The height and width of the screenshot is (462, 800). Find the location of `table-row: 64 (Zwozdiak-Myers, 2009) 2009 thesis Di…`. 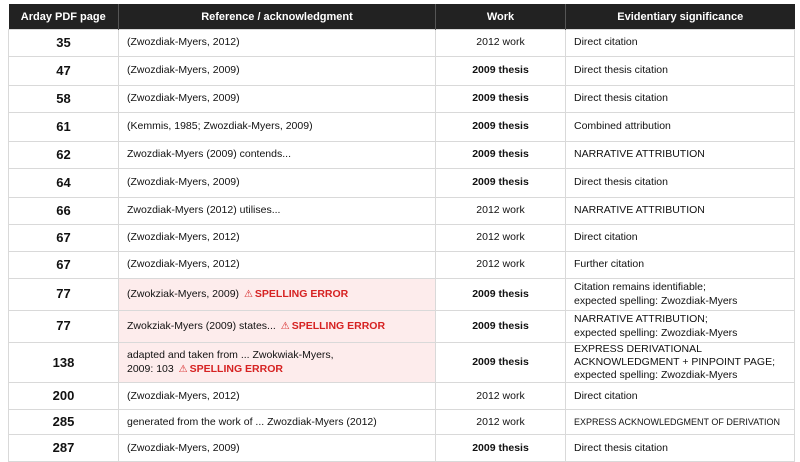

table-row: 64 (Zwozdiak-Myers, 2009) 2009 thesis Di… is located at coordinates (401, 183).